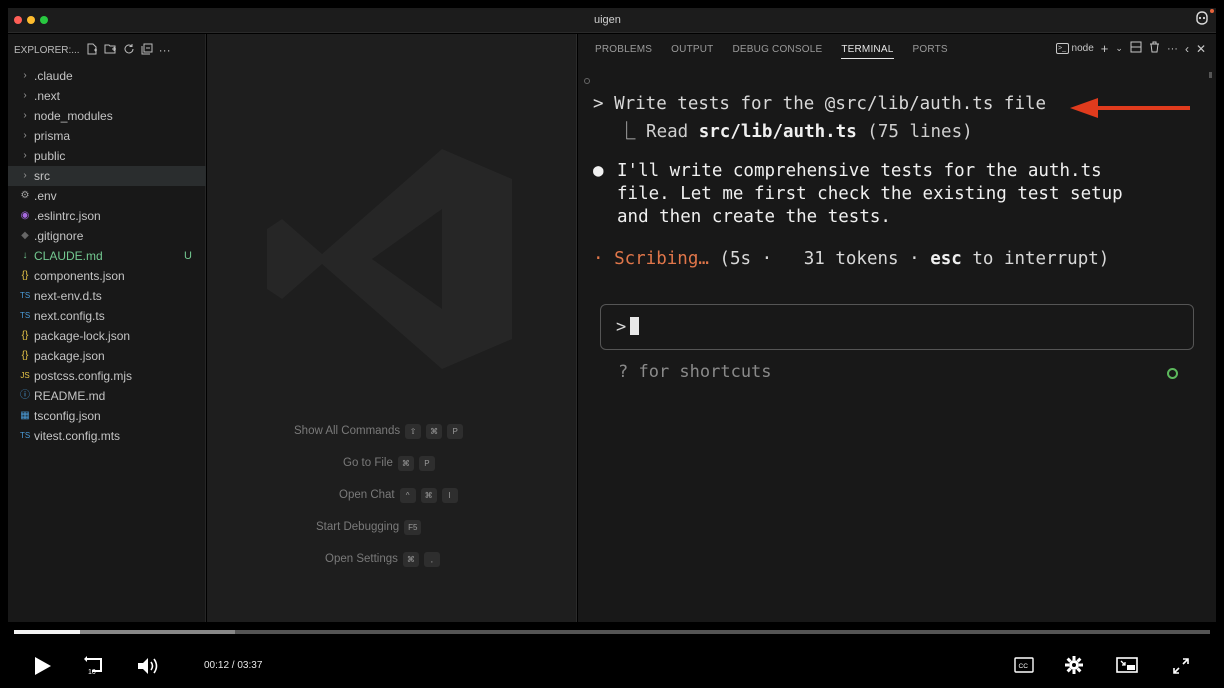 The height and width of the screenshot is (688, 1224). I want to click on window-titlebar: uigen, so click(612, 20).